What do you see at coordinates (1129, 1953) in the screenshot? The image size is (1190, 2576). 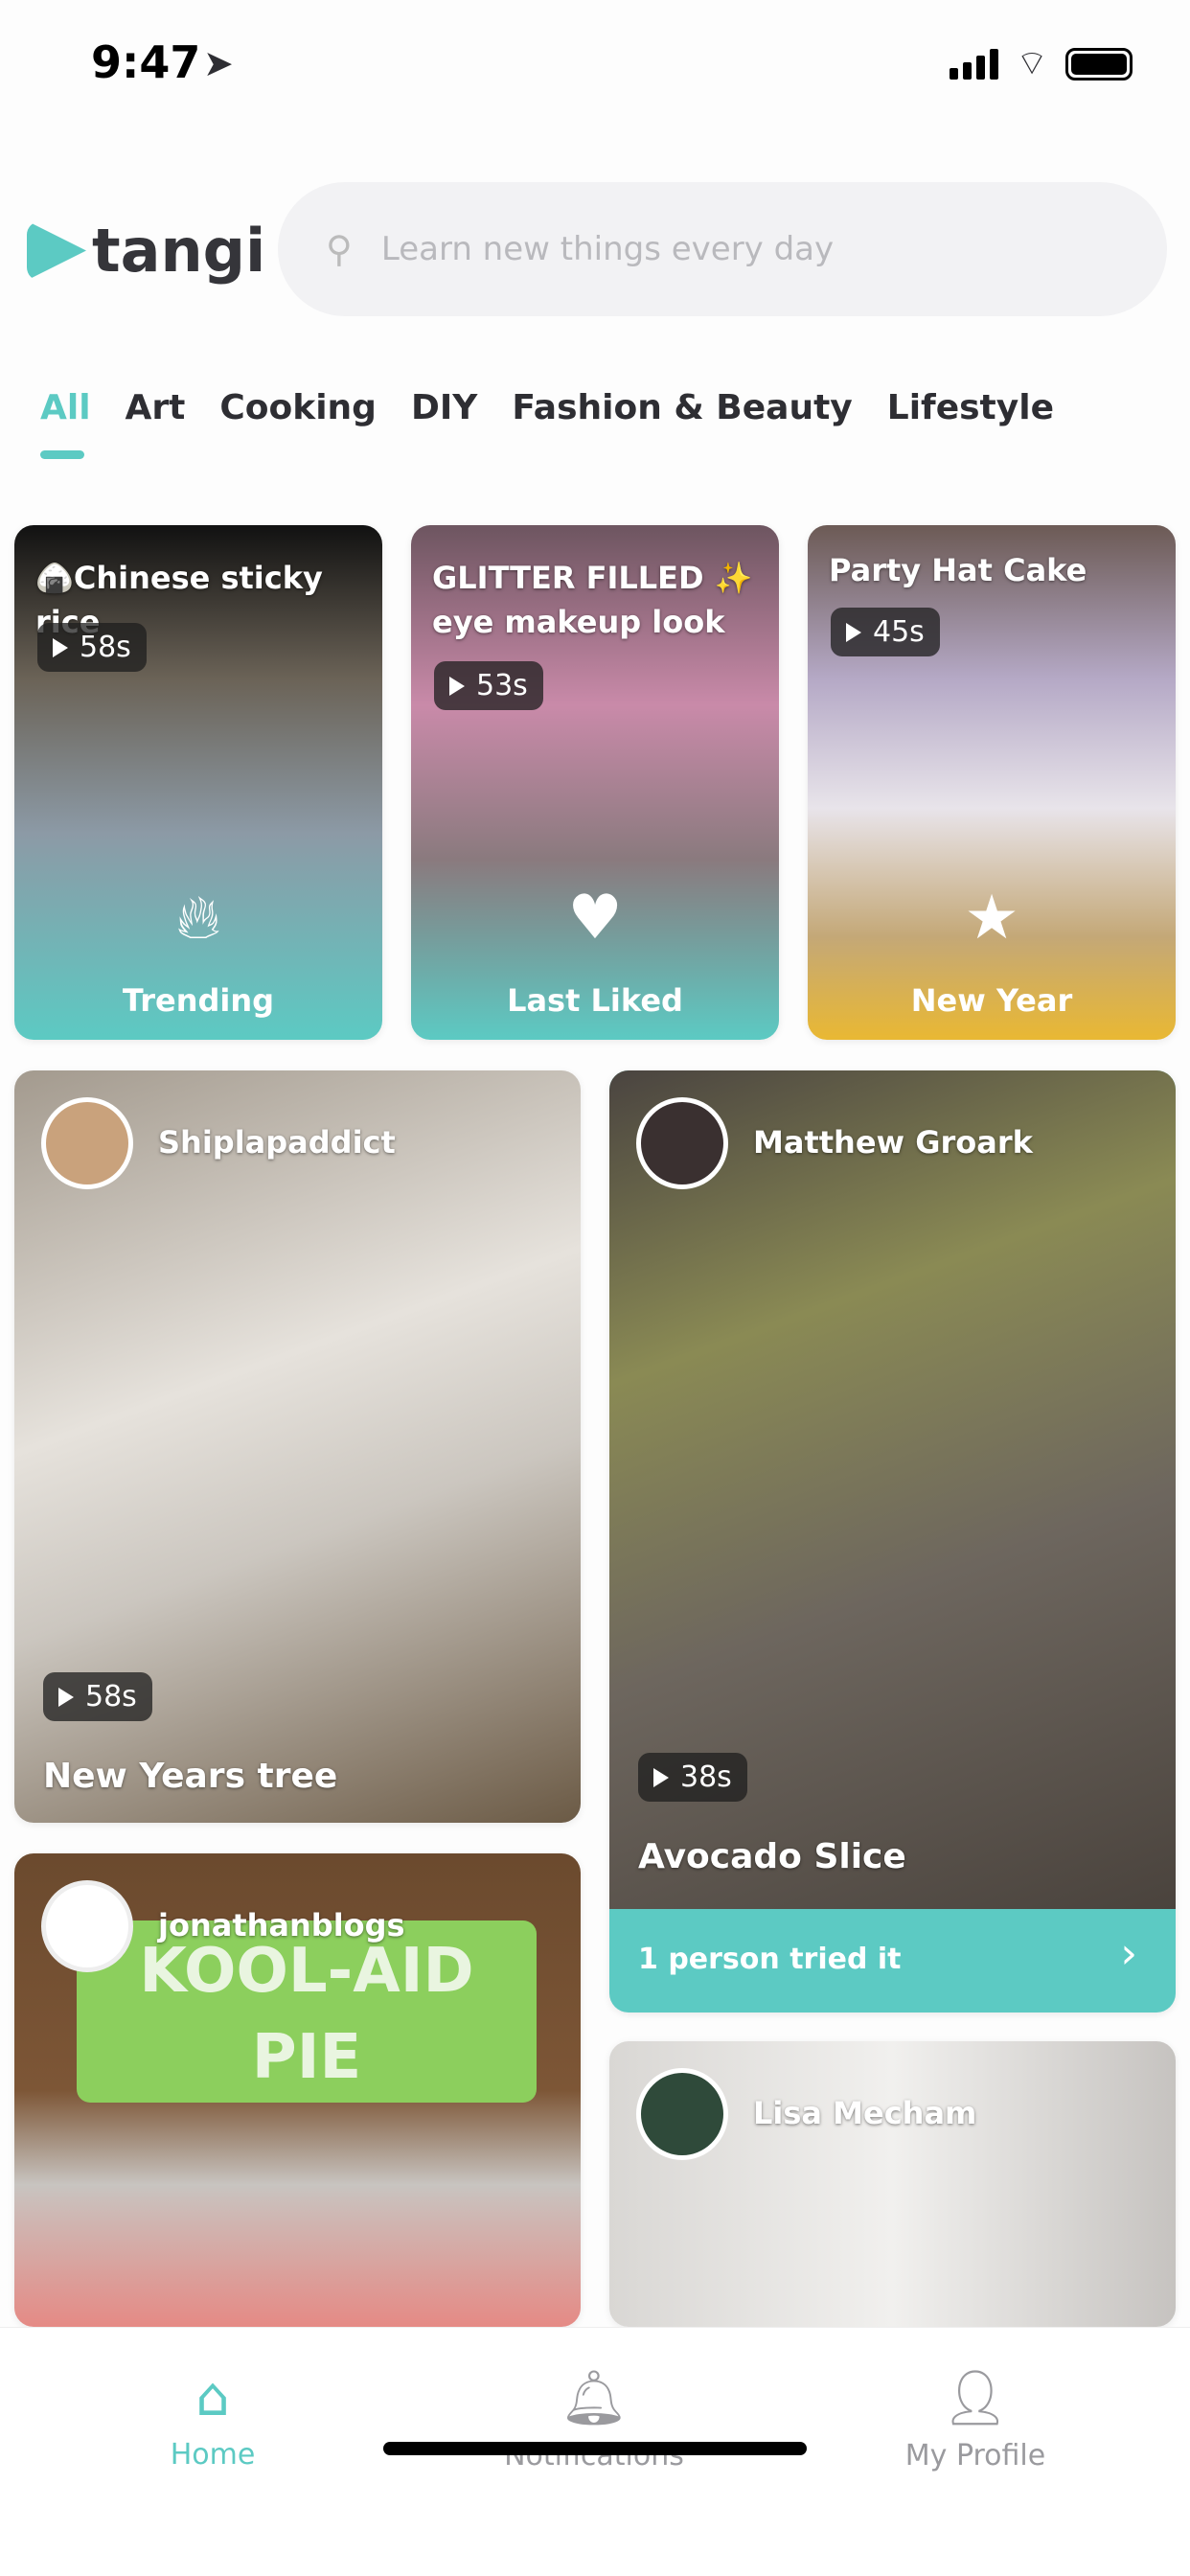 I see `chevron-right-icon: ›` at bounding box center [1129, 1953].